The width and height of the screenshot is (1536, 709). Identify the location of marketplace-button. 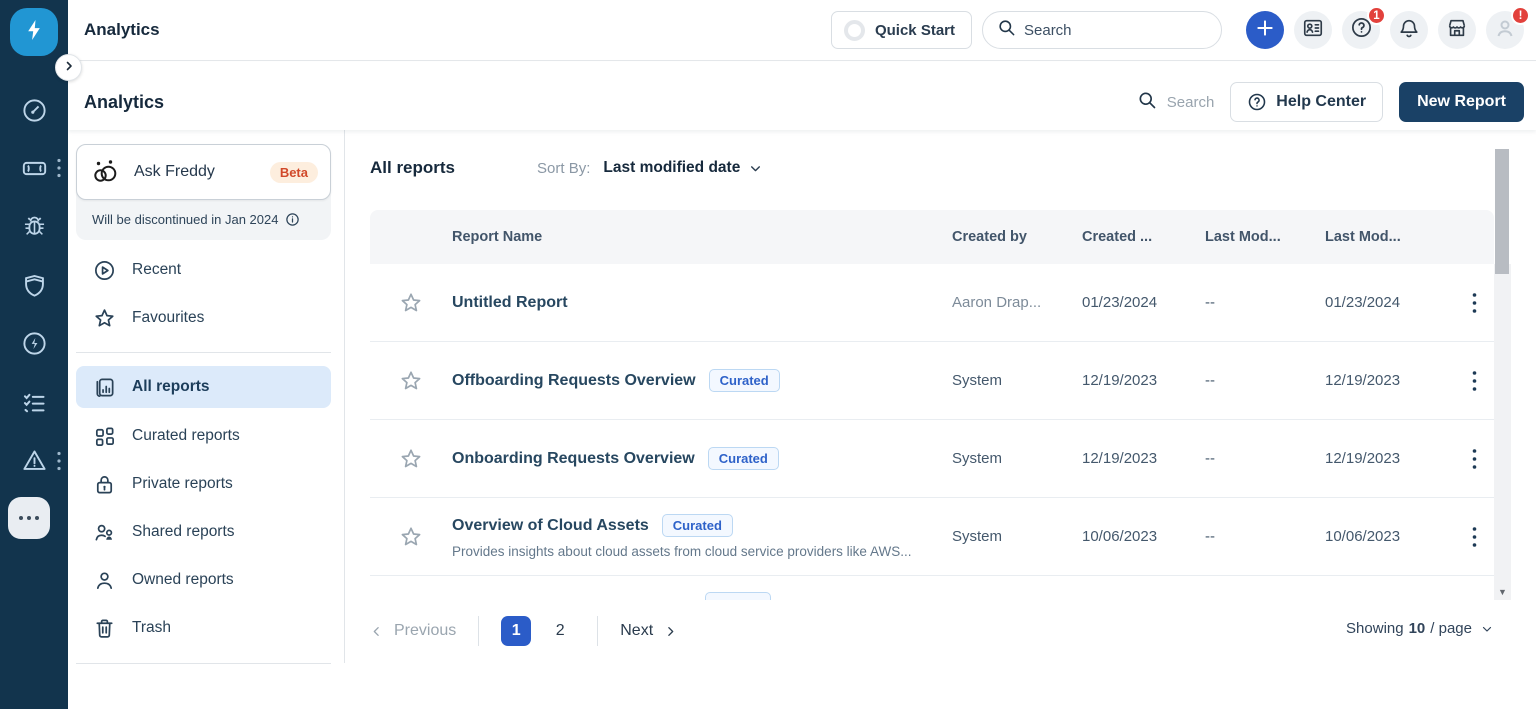
(1457, 30).